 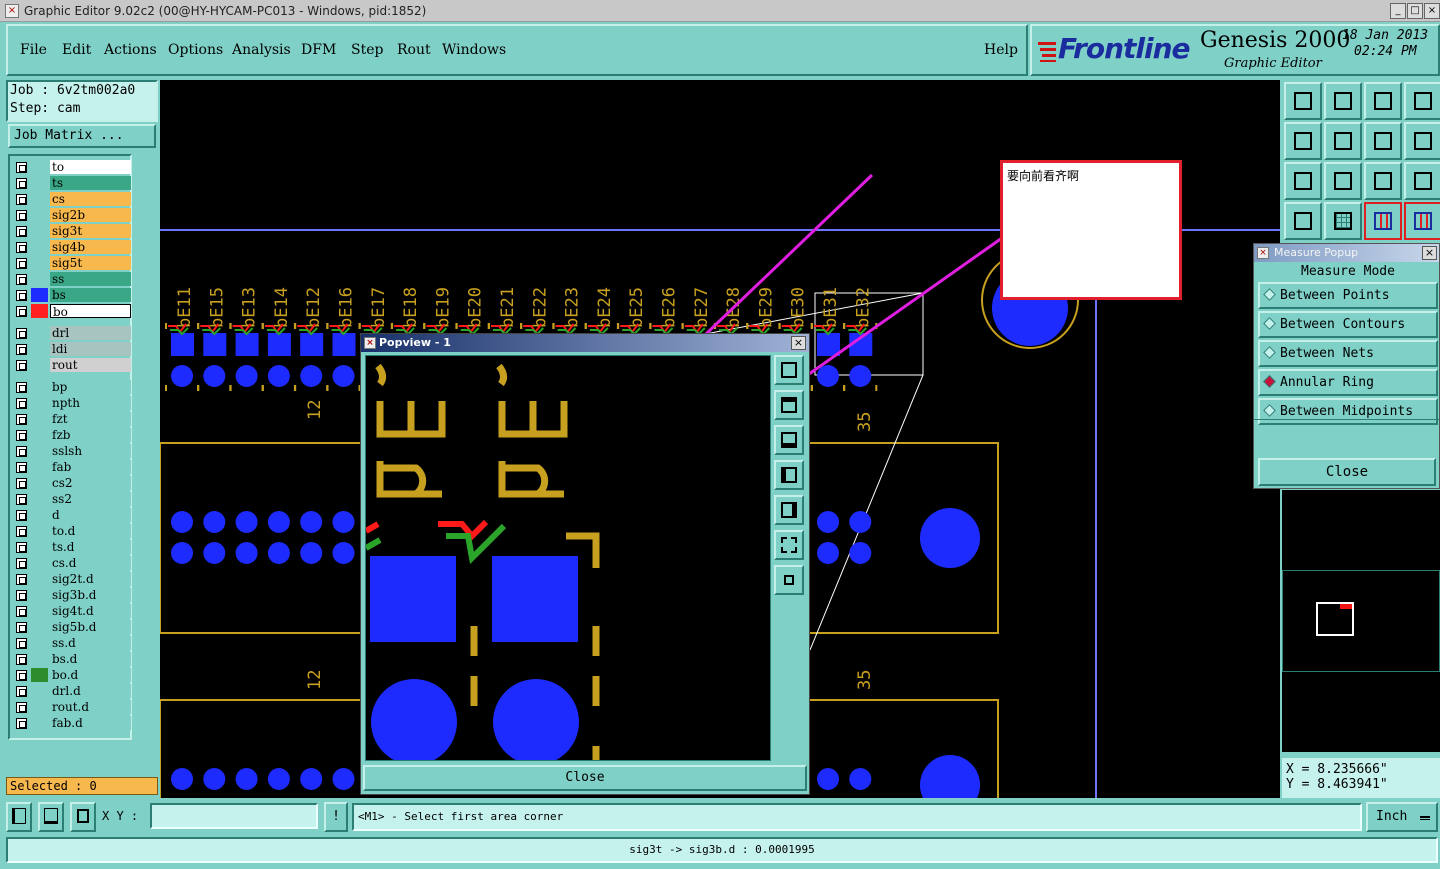 What do you see at coordinates (1383, 101) in the screenshot?
I see `house-icon` at bounding box center [1383, 101].